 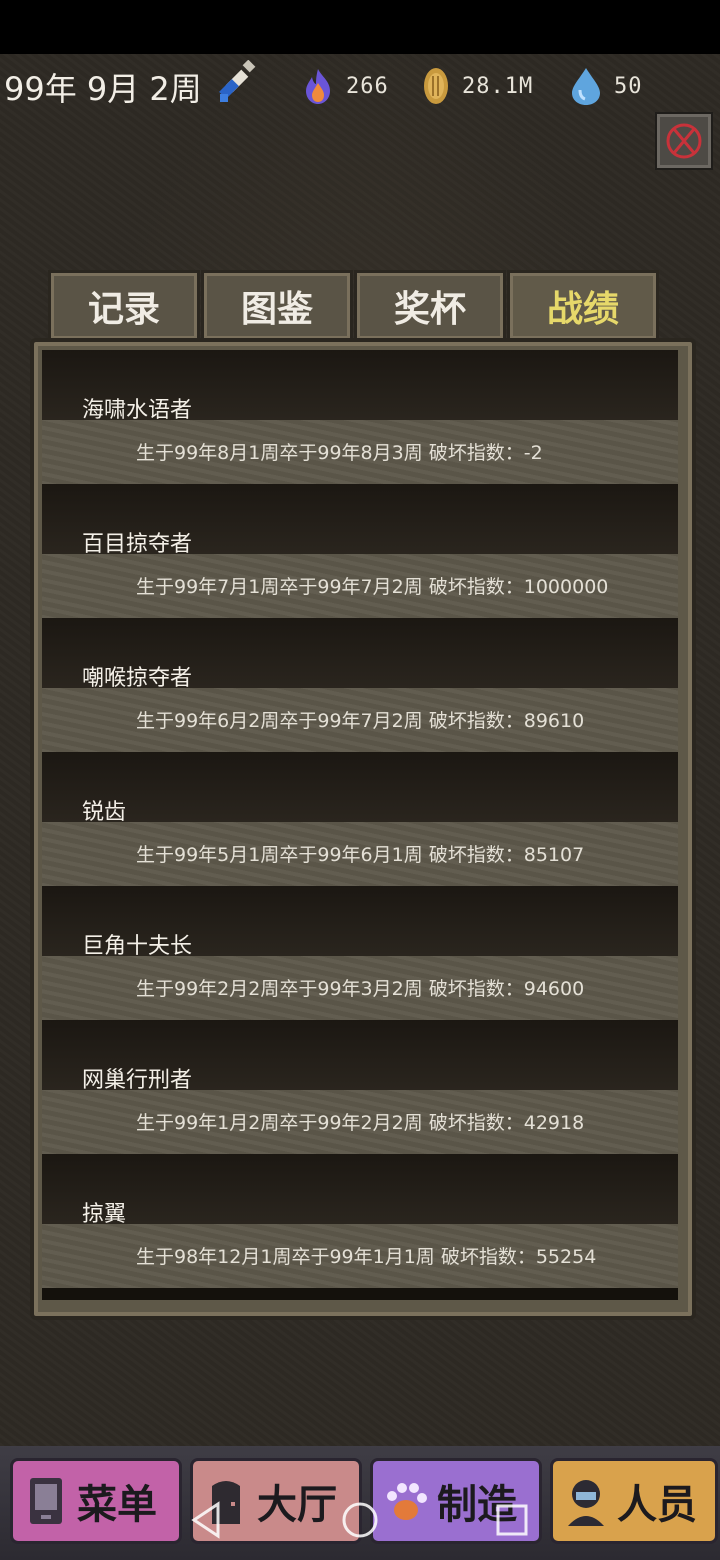 I want to click on nav-hall-label: 大厅, so click(x=297, y=1505).